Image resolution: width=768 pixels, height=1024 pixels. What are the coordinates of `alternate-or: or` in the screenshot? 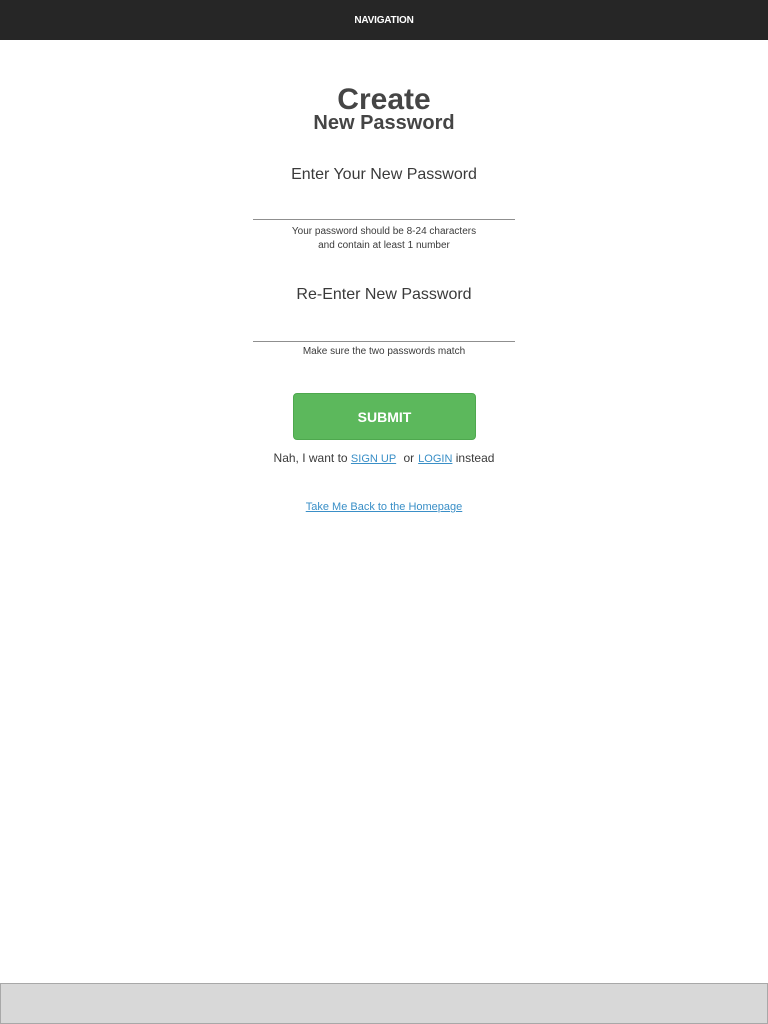 It's located at (409, 458).